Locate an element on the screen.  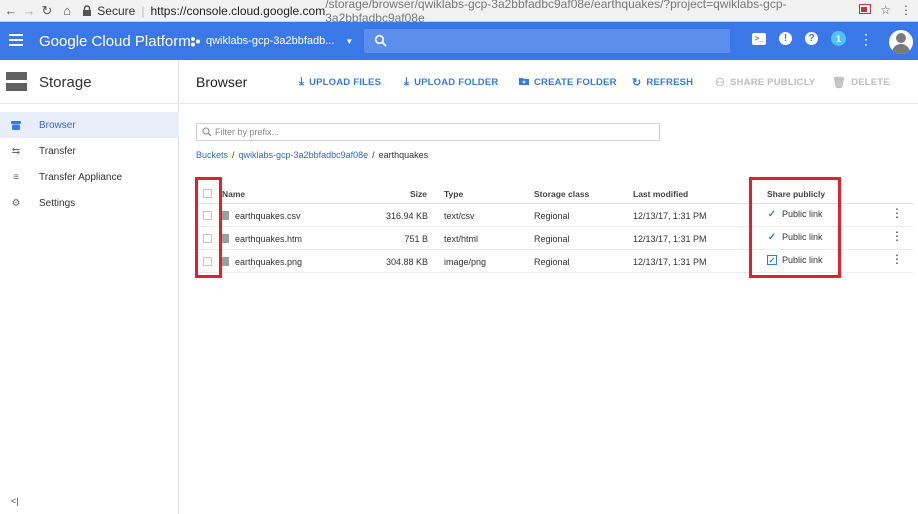
cloud-shell-icon: >_ is located at coordinates (759, 38).